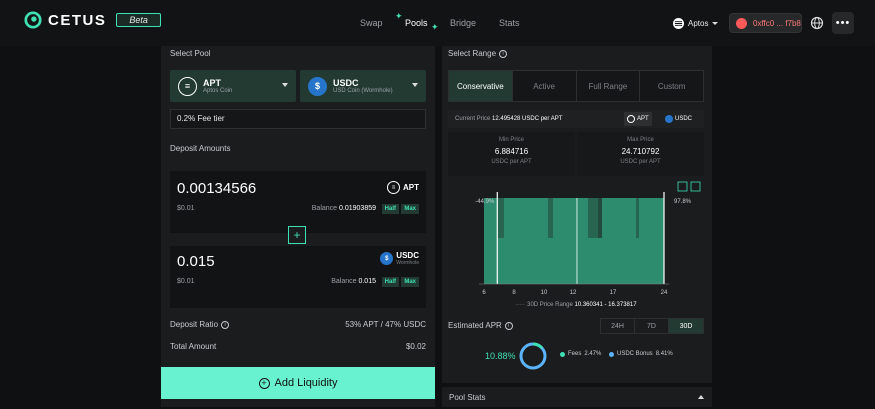 The height and width of the screenshot is (409, 875). I want to click on deposit-b-amount: 0.015, so click(196, 261).